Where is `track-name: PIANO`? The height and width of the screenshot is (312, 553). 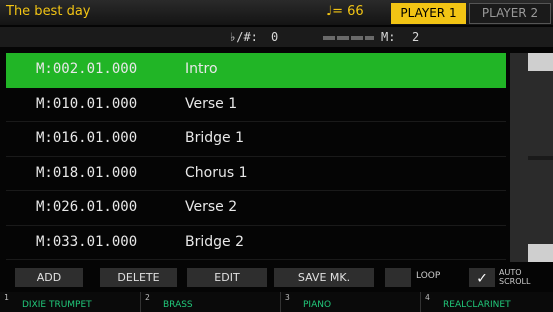 track-name: PIANO is located at coordinates (317, 305).